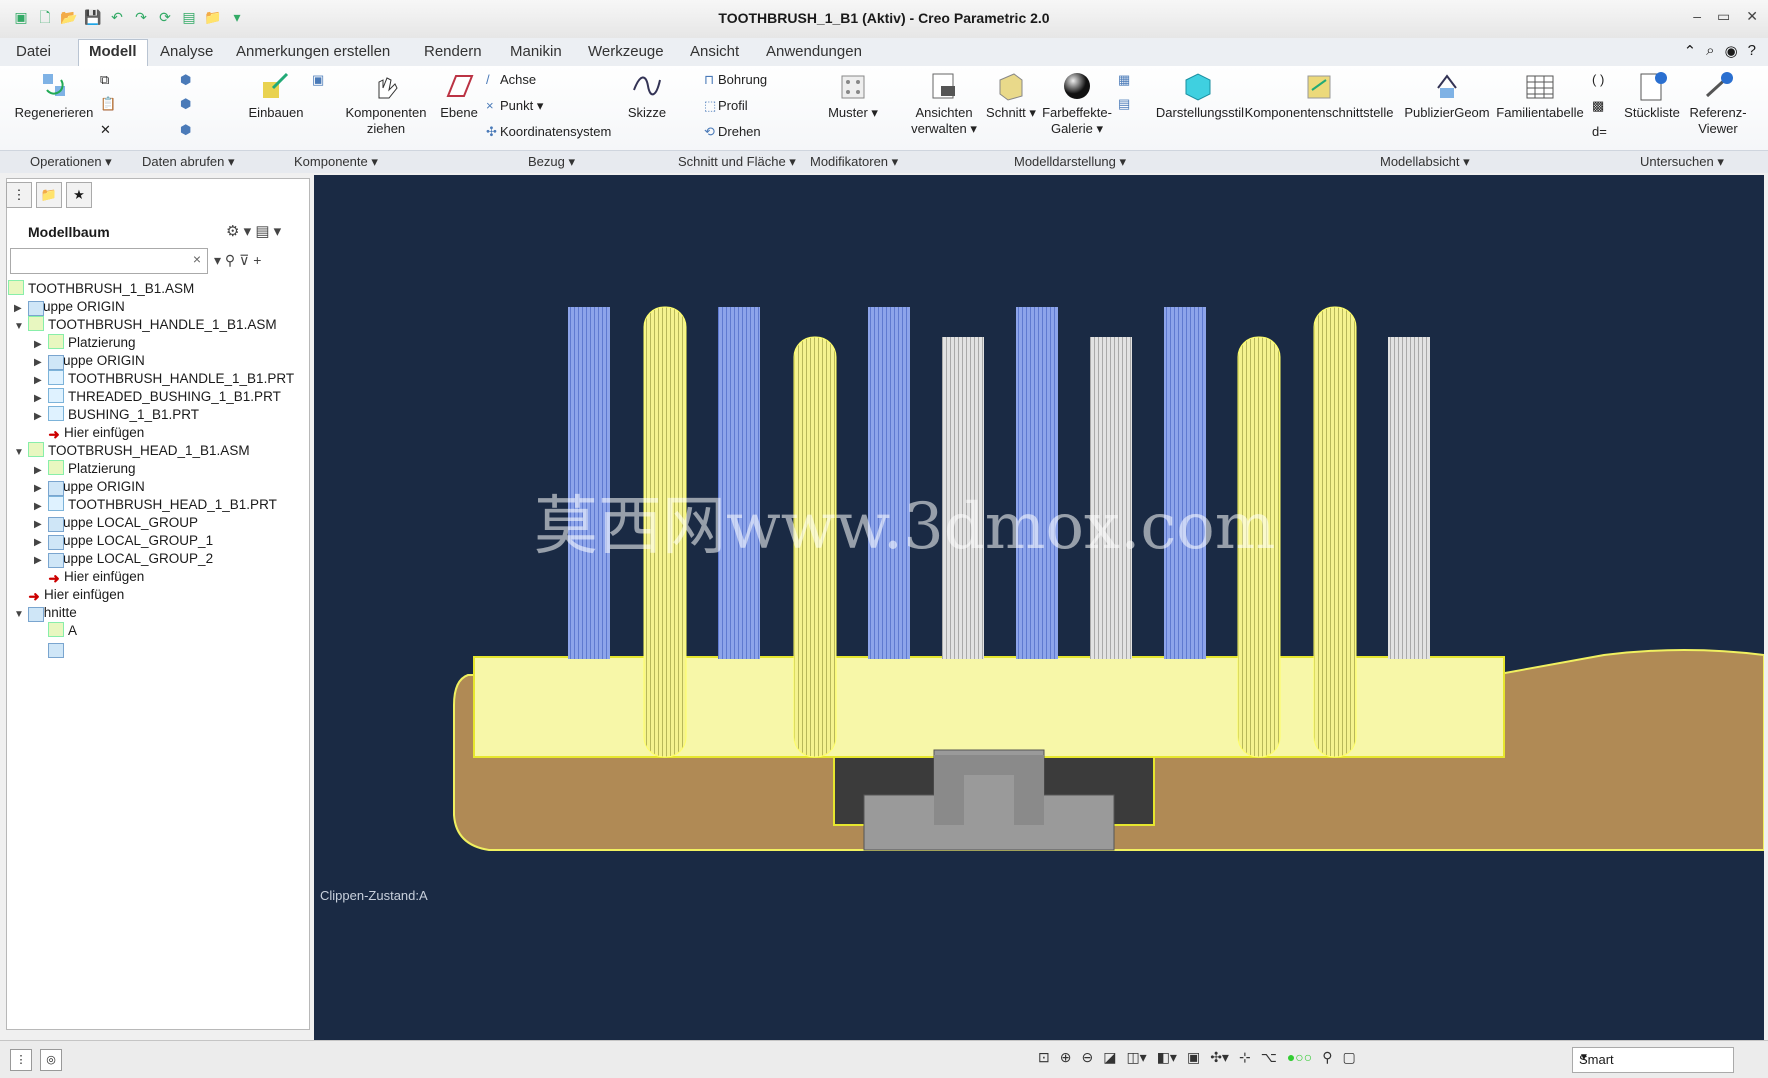 The width and height of the screenshot is (1768, 1078). I want to click on relations-icon: ( ), so click(1598, 79).